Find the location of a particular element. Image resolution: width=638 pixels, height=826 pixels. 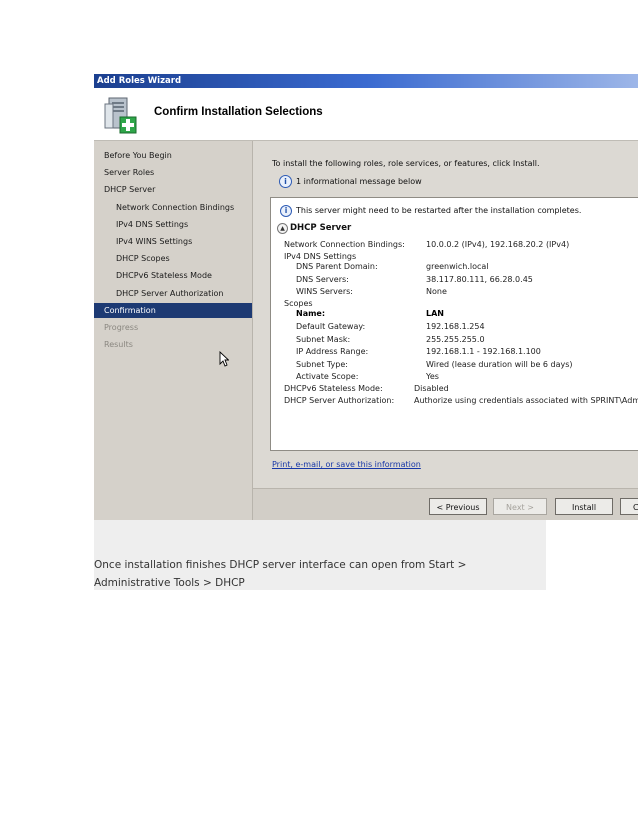

detail-value: Wired (lease duration will be 6 days) is located at coordinates (499, 364).